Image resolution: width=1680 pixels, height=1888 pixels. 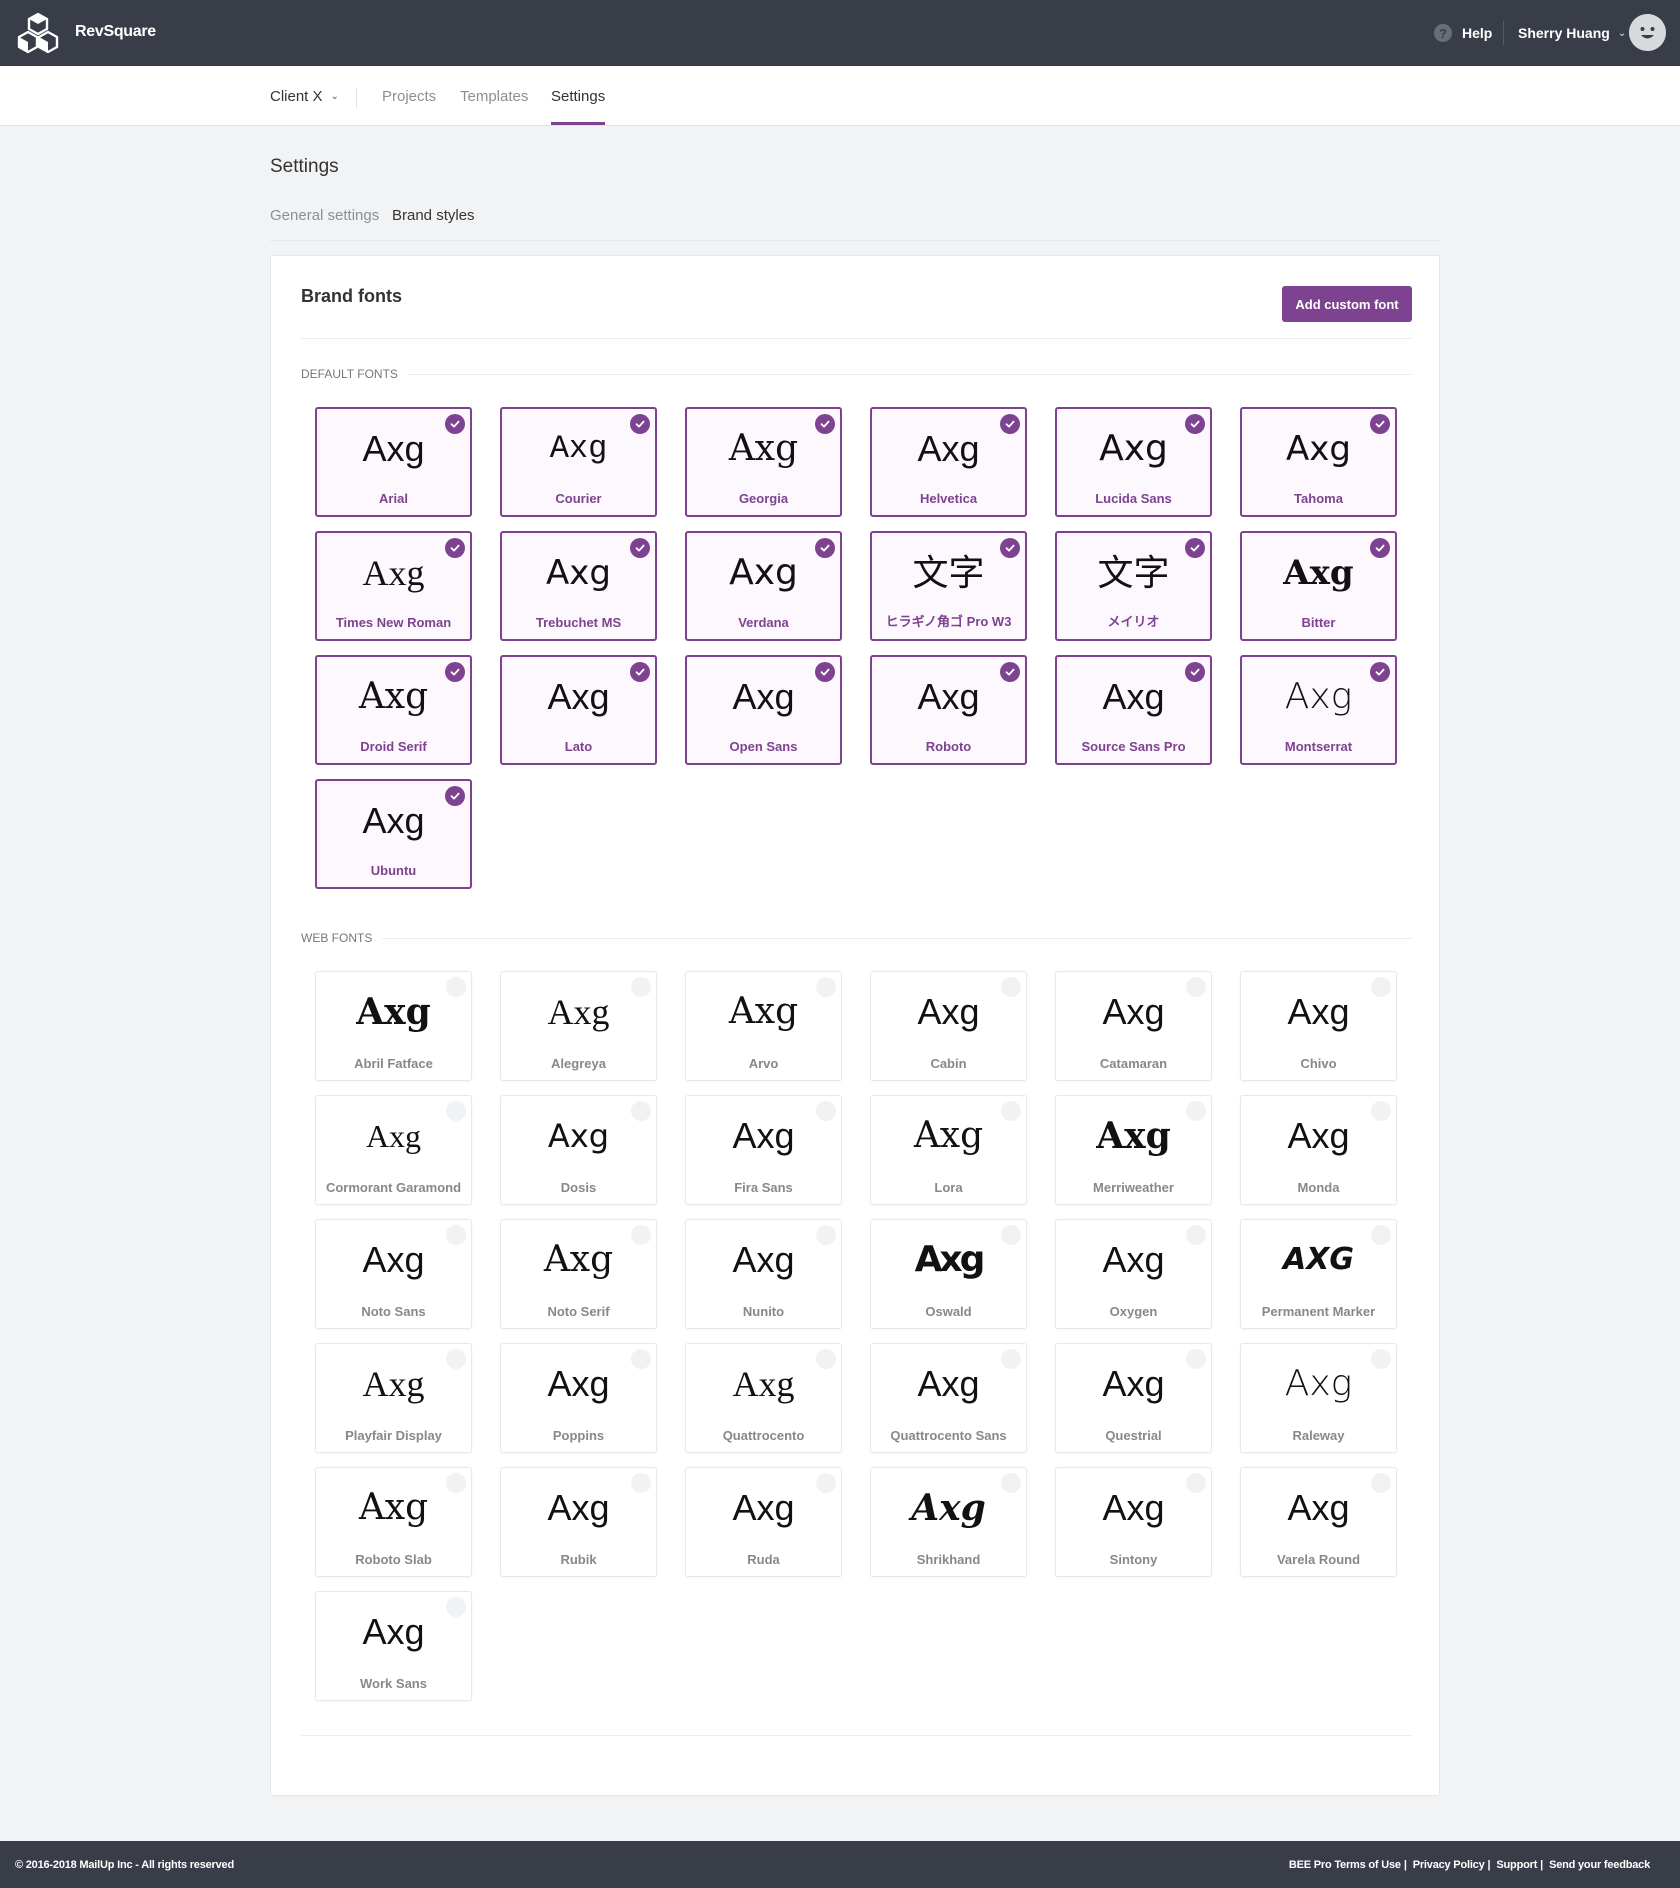 I want to click on font-tile: Axg Source Sans Pro, so click(x=1133, y=710).